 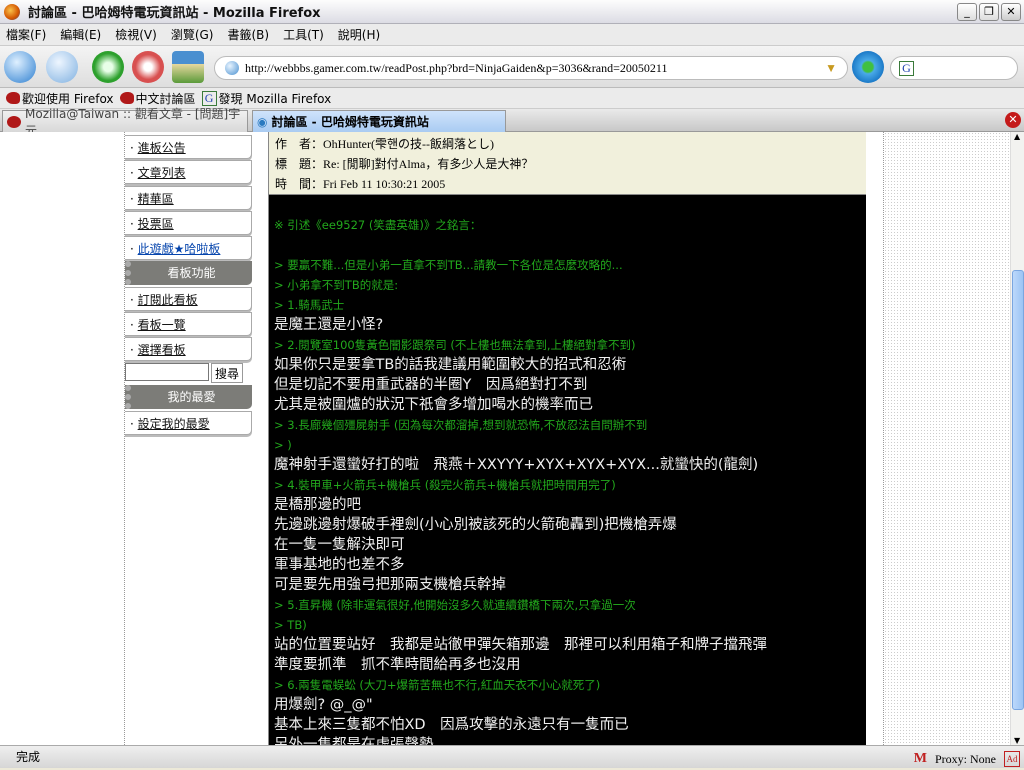 What do you see at coordinates (512, 756) in the screenshot?
I see `status-bar: 完成 M Proxy: None Ad` at bounding box center [512, 756].